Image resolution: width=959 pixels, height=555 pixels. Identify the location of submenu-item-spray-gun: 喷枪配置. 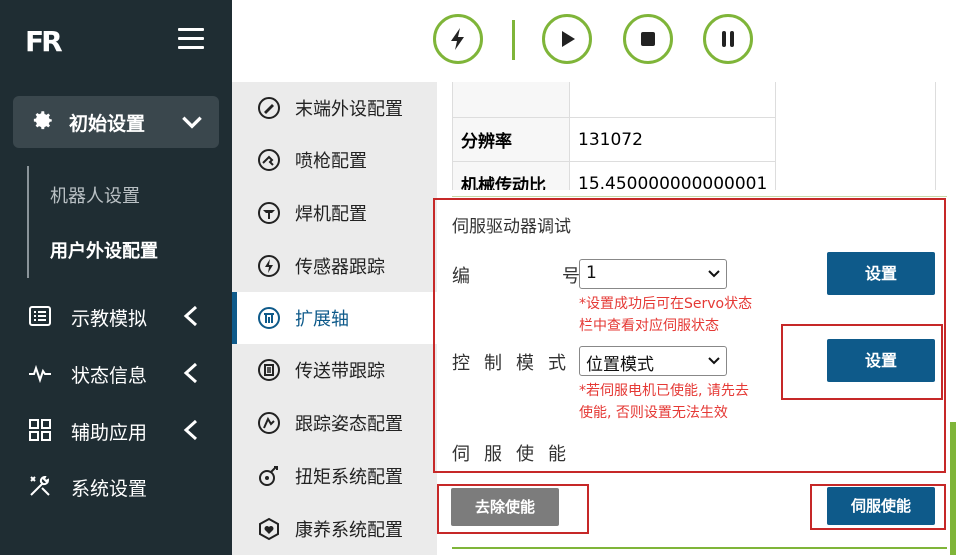
(334, 160).